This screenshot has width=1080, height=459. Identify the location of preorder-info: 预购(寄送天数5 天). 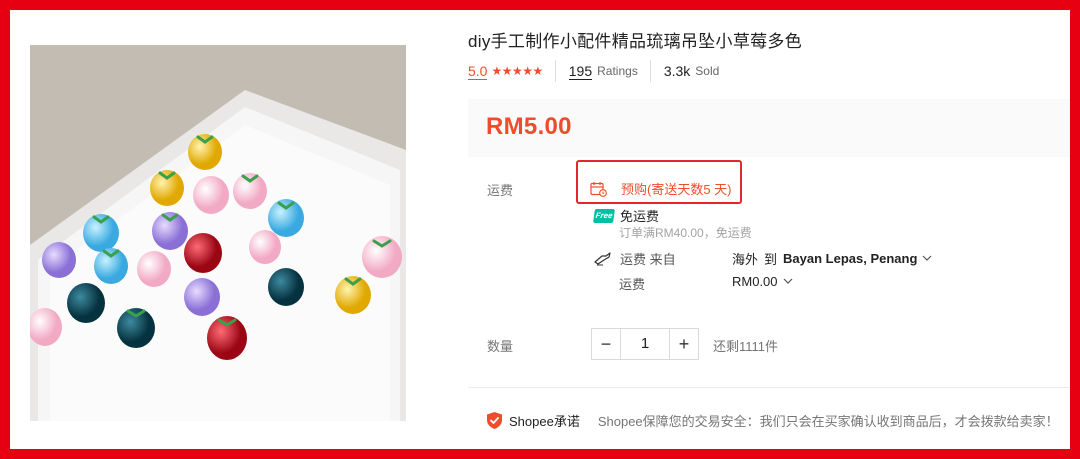
(661, 188).